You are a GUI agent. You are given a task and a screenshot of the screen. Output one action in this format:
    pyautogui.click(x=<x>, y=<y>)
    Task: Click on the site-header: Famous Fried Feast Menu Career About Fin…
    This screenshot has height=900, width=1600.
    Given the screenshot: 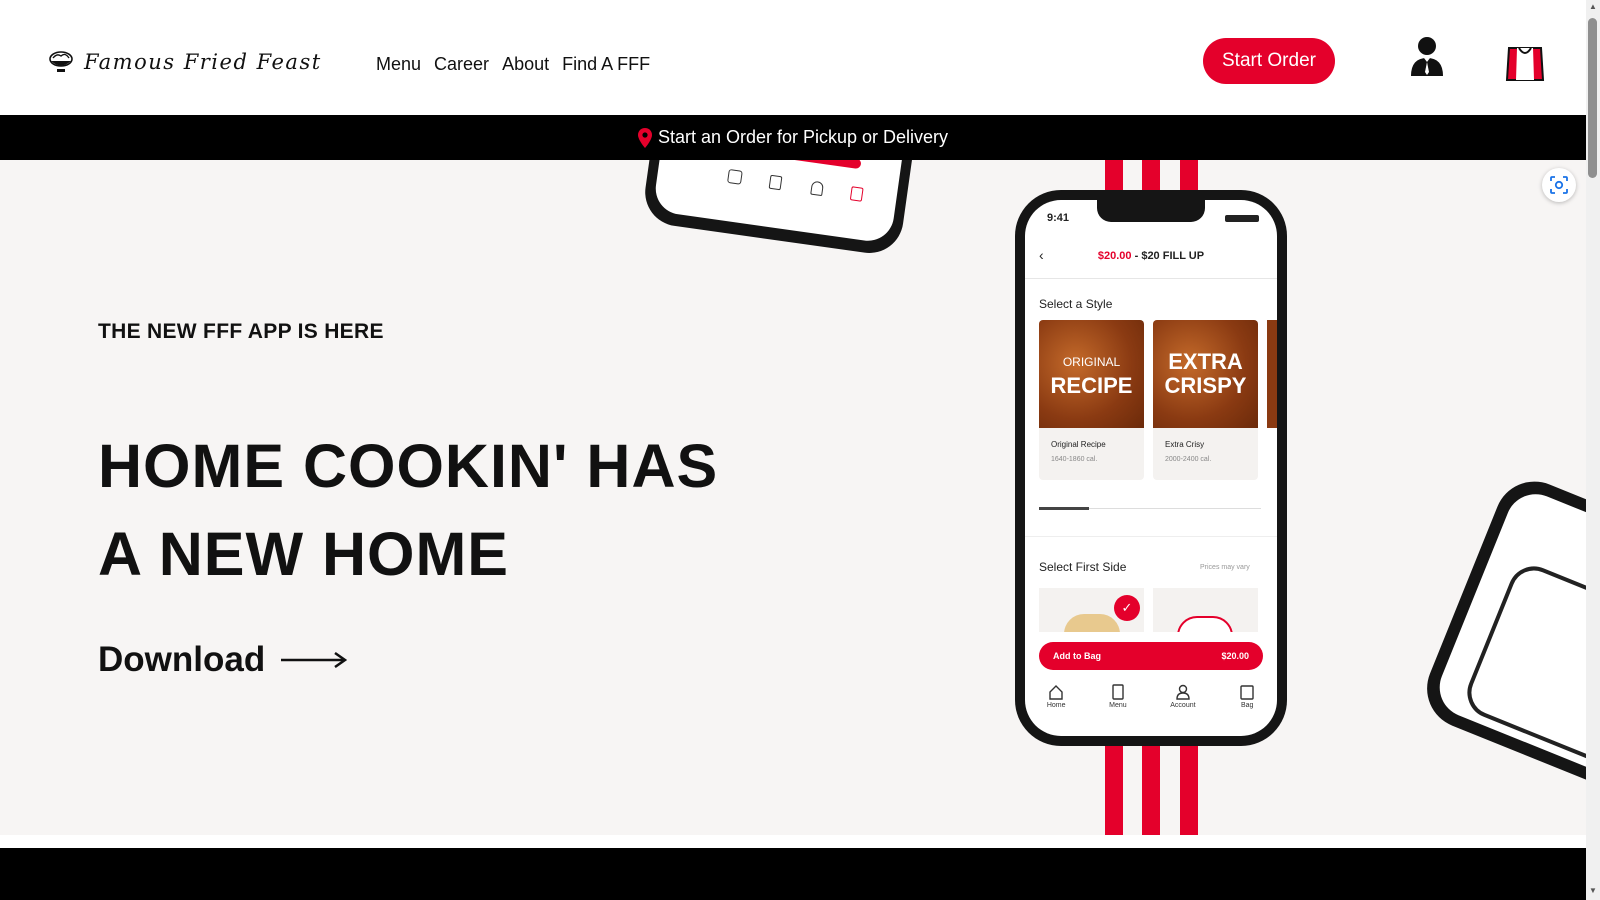 What is the action you would take?
    pyautogui.click(x=793, y=57)
    